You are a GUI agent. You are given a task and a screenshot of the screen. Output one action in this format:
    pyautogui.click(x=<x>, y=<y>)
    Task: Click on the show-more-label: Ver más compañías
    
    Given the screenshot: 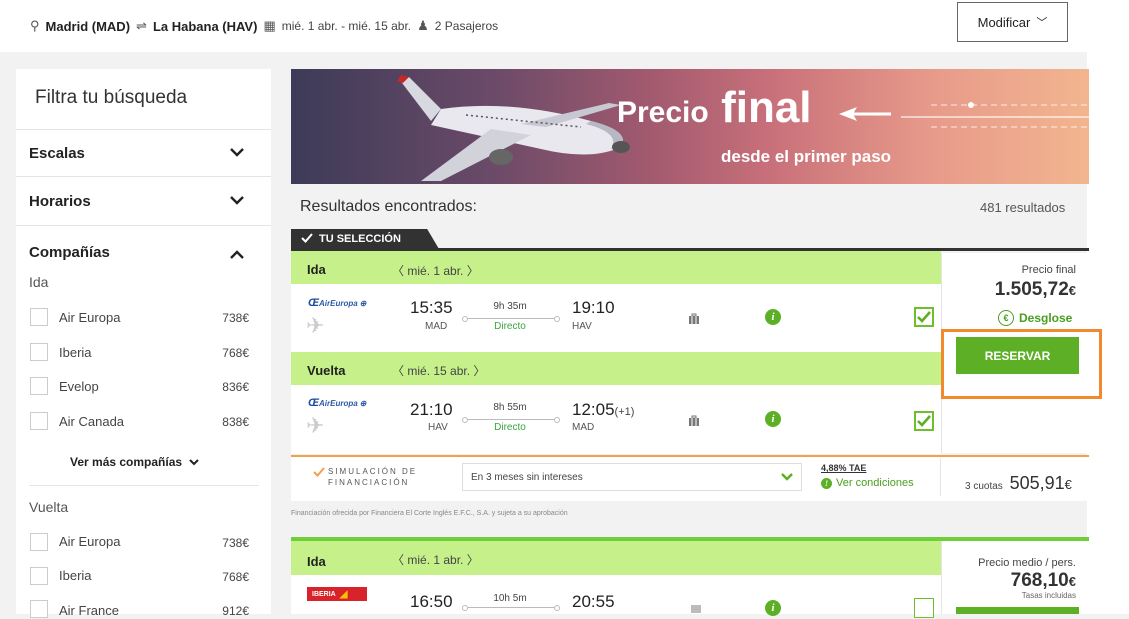 What is the action you would take?
    pyautogui.click(x=126, y=462)
    